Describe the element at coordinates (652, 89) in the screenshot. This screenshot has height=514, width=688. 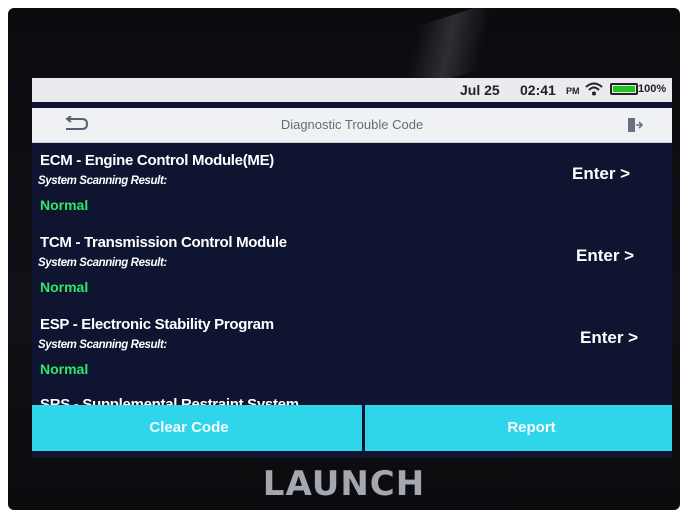
I see `battery-percent: 100%` at that location.